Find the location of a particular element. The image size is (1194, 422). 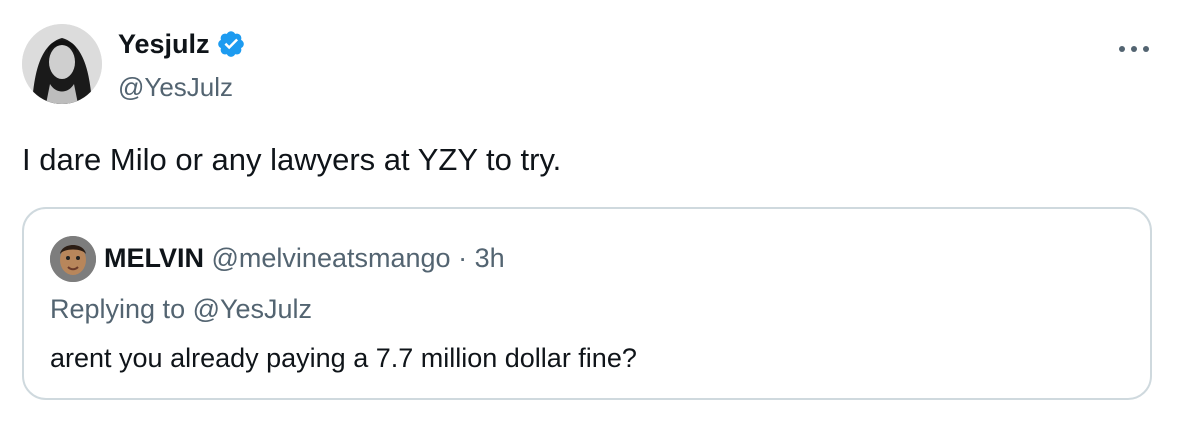

more-dots-icon is located at coordinates (1134, 49).